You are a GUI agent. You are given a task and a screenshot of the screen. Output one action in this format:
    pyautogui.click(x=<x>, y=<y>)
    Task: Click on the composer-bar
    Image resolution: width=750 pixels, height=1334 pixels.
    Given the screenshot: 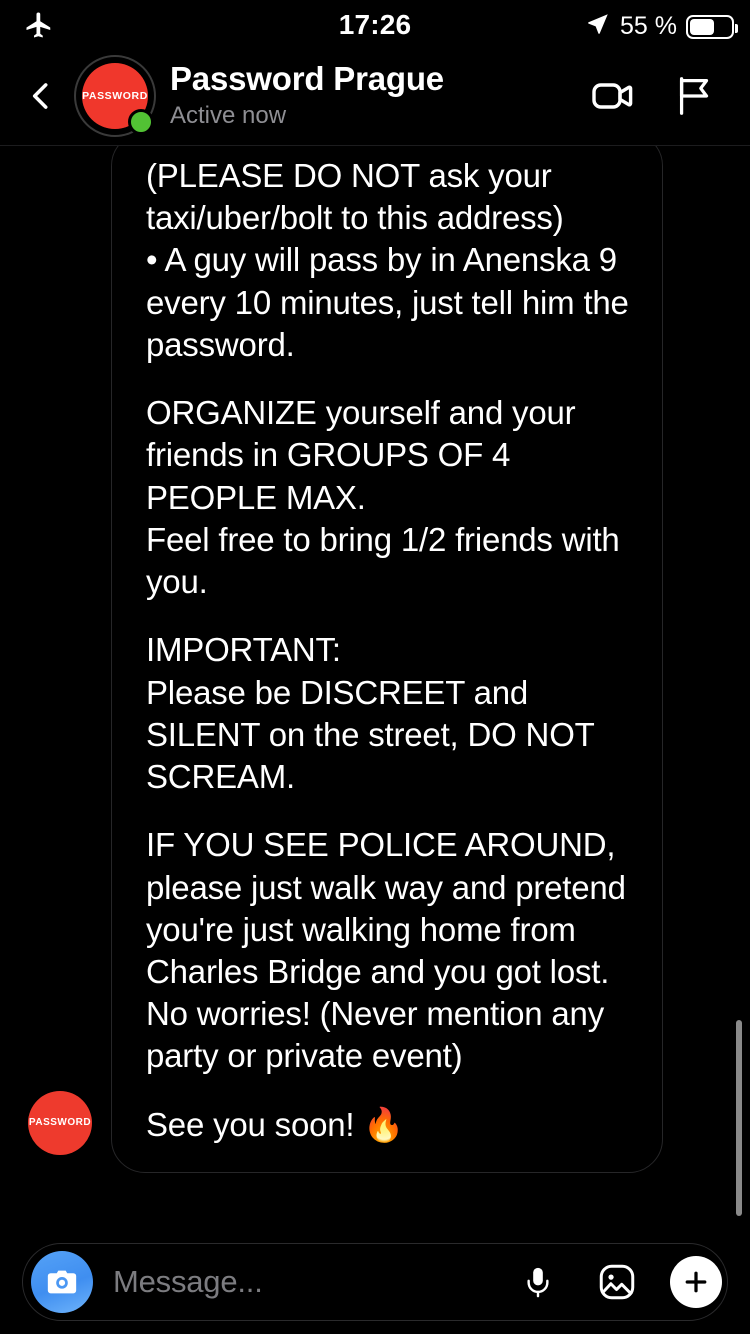 What is the action you would take?
    pyautogui.click(x=375, y=1282)
    